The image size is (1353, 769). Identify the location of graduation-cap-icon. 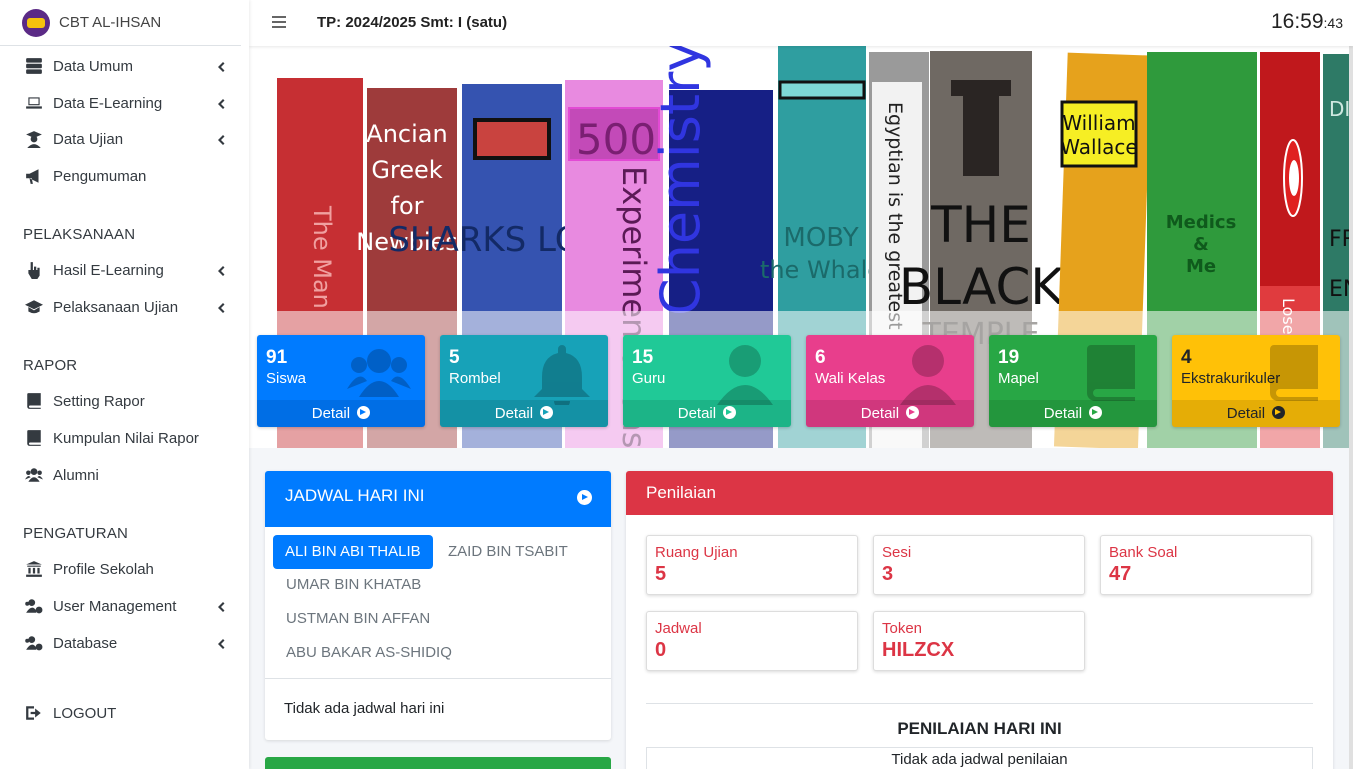
(34, 307).